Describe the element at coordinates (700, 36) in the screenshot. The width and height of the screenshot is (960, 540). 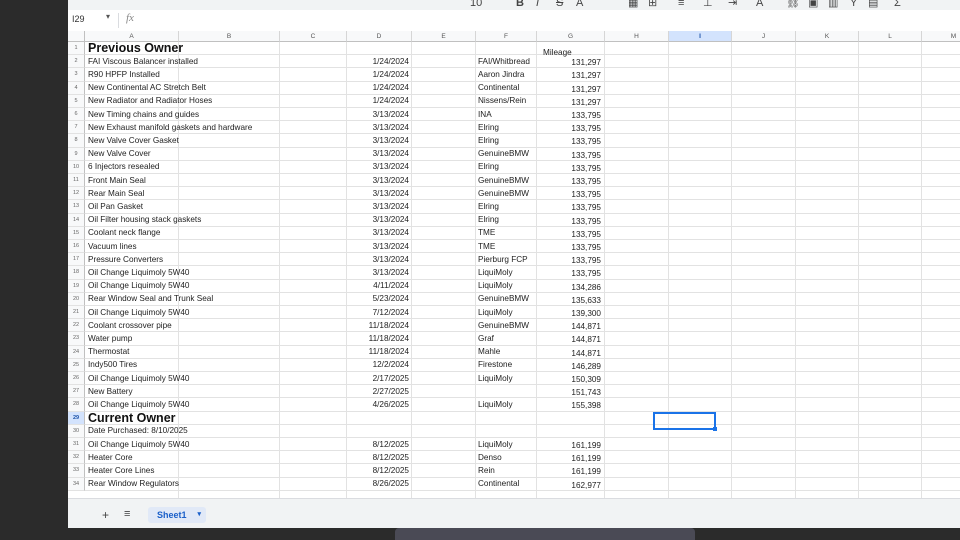
I see `column-header-i: I` at that location.